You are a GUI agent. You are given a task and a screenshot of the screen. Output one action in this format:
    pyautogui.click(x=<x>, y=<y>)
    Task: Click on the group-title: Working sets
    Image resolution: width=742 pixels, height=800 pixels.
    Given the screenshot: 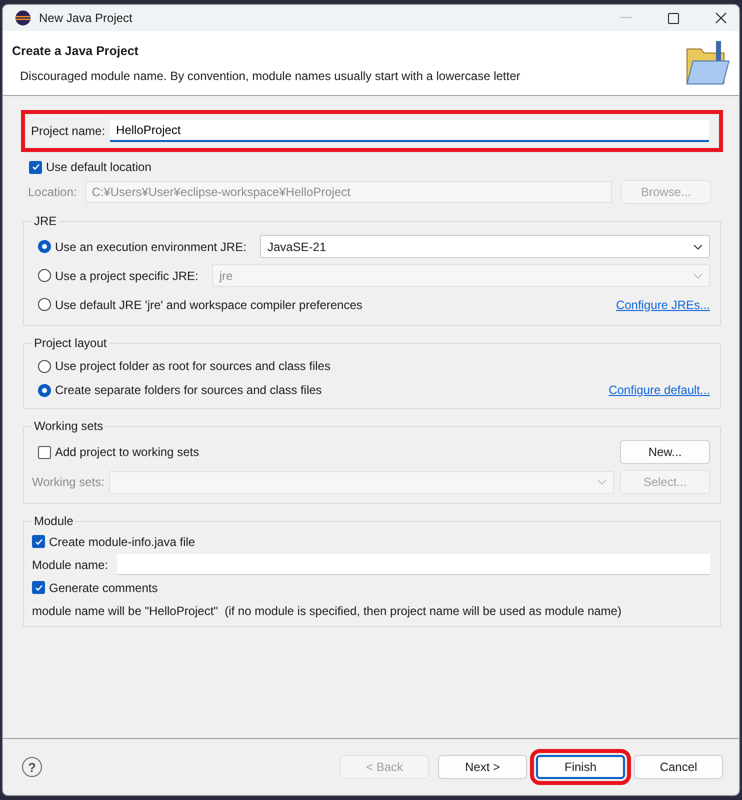 What is the action you would take?
    pyautogui.click(x=68, y=426)
    